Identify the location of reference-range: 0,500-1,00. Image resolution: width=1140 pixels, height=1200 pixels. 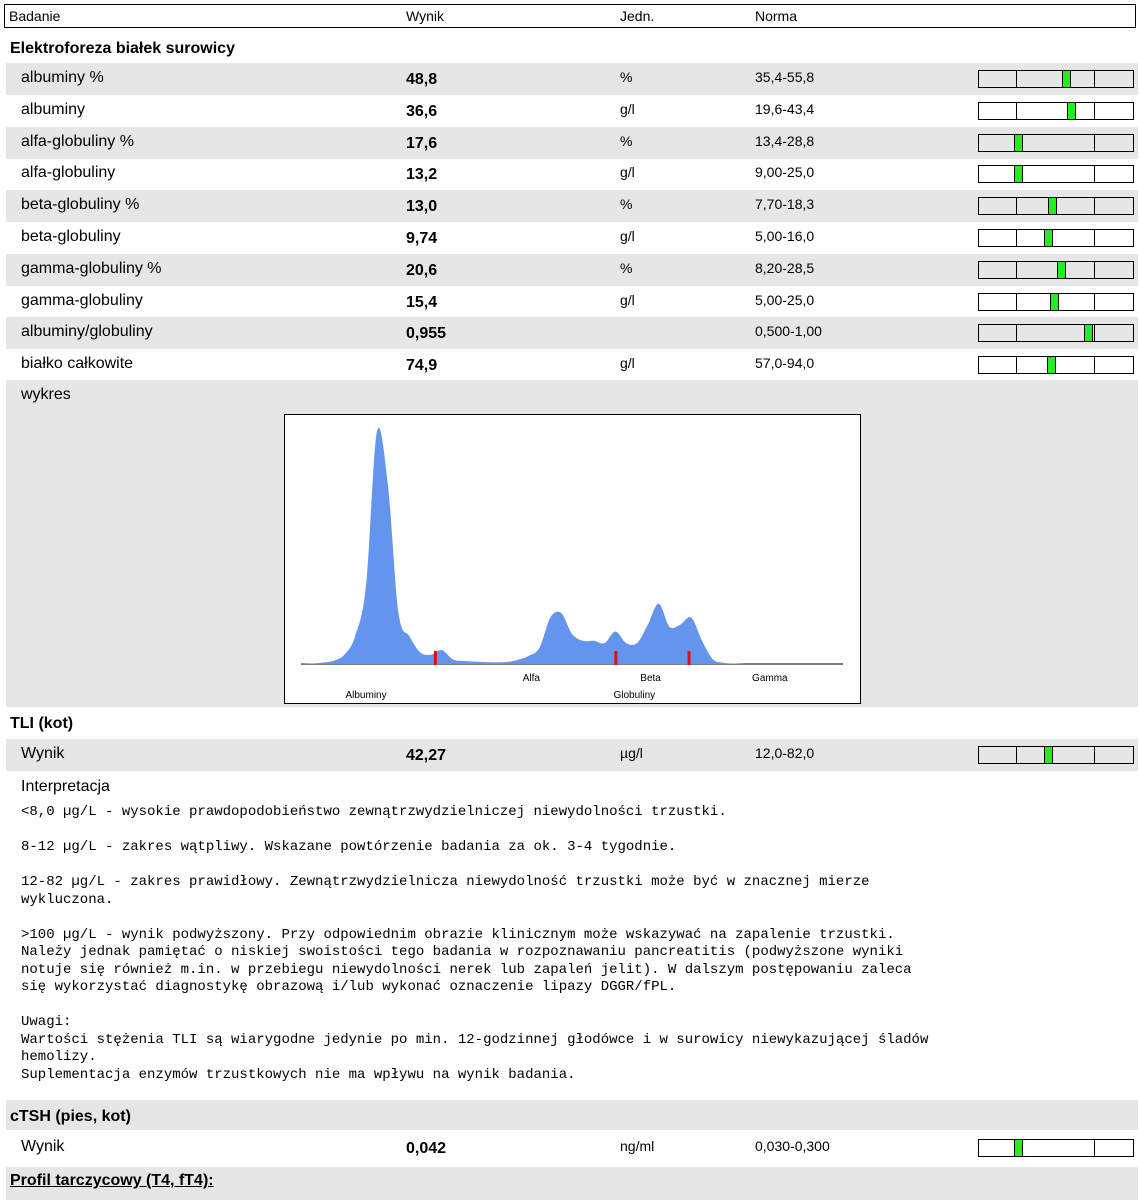
(788, 331).